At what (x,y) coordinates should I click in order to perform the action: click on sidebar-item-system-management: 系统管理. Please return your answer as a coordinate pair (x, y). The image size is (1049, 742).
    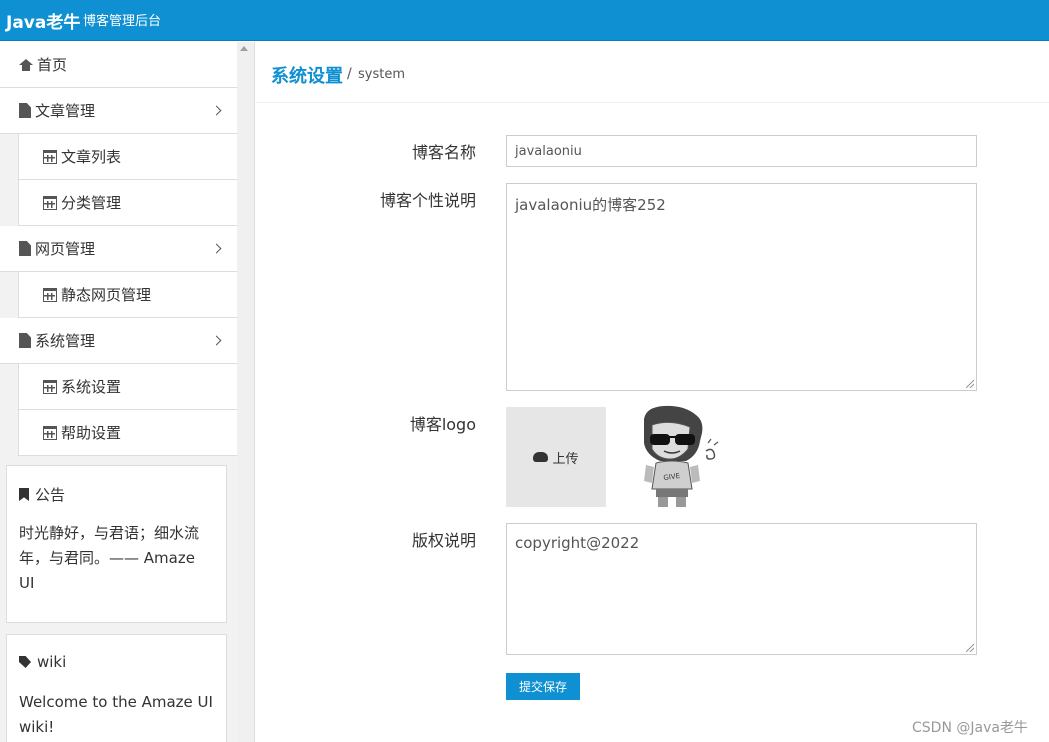
    Looking at the image, I should click on (118, 341).